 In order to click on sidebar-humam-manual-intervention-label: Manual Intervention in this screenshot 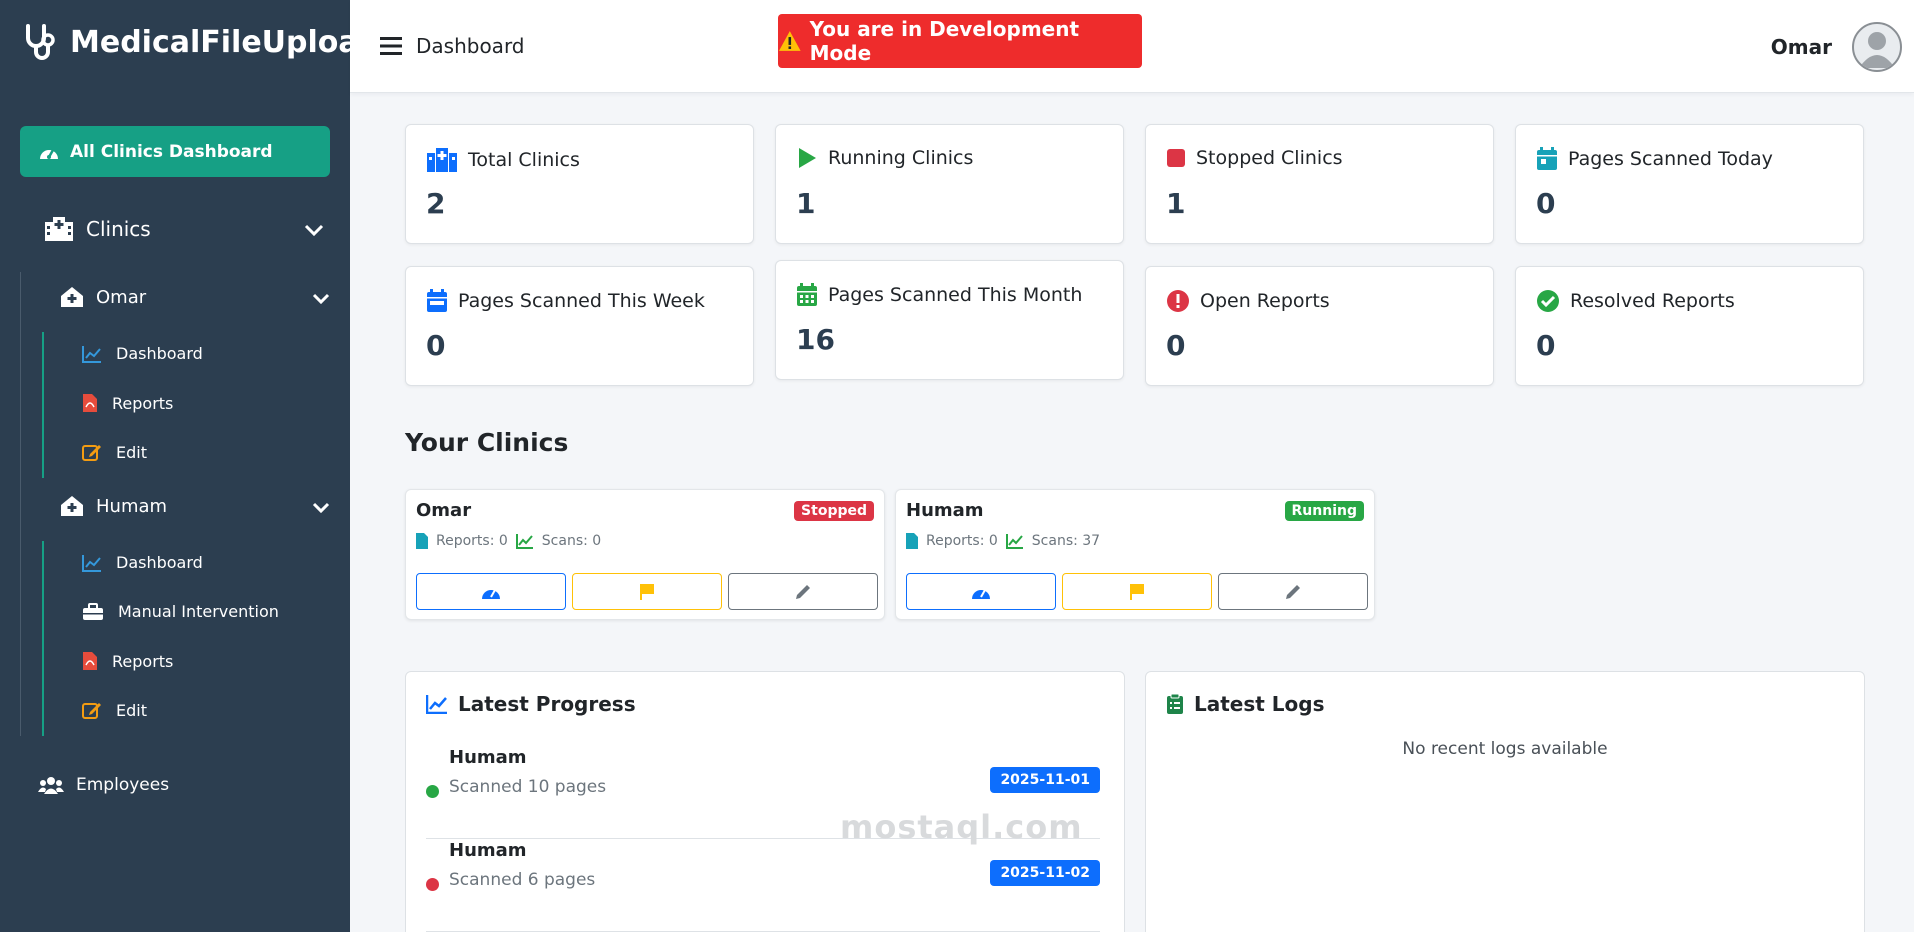, I will do `click(198, 611)`.